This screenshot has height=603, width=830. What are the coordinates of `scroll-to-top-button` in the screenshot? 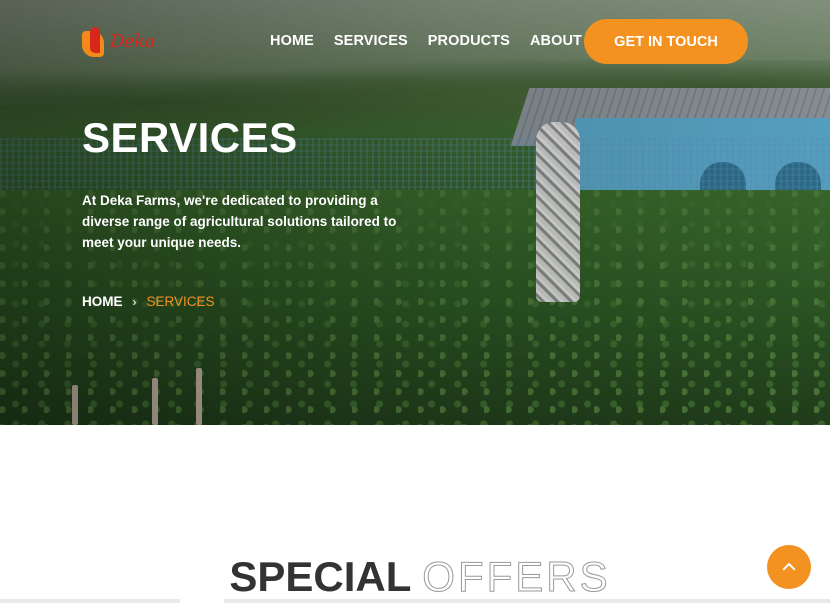 It's located at (789, 567).